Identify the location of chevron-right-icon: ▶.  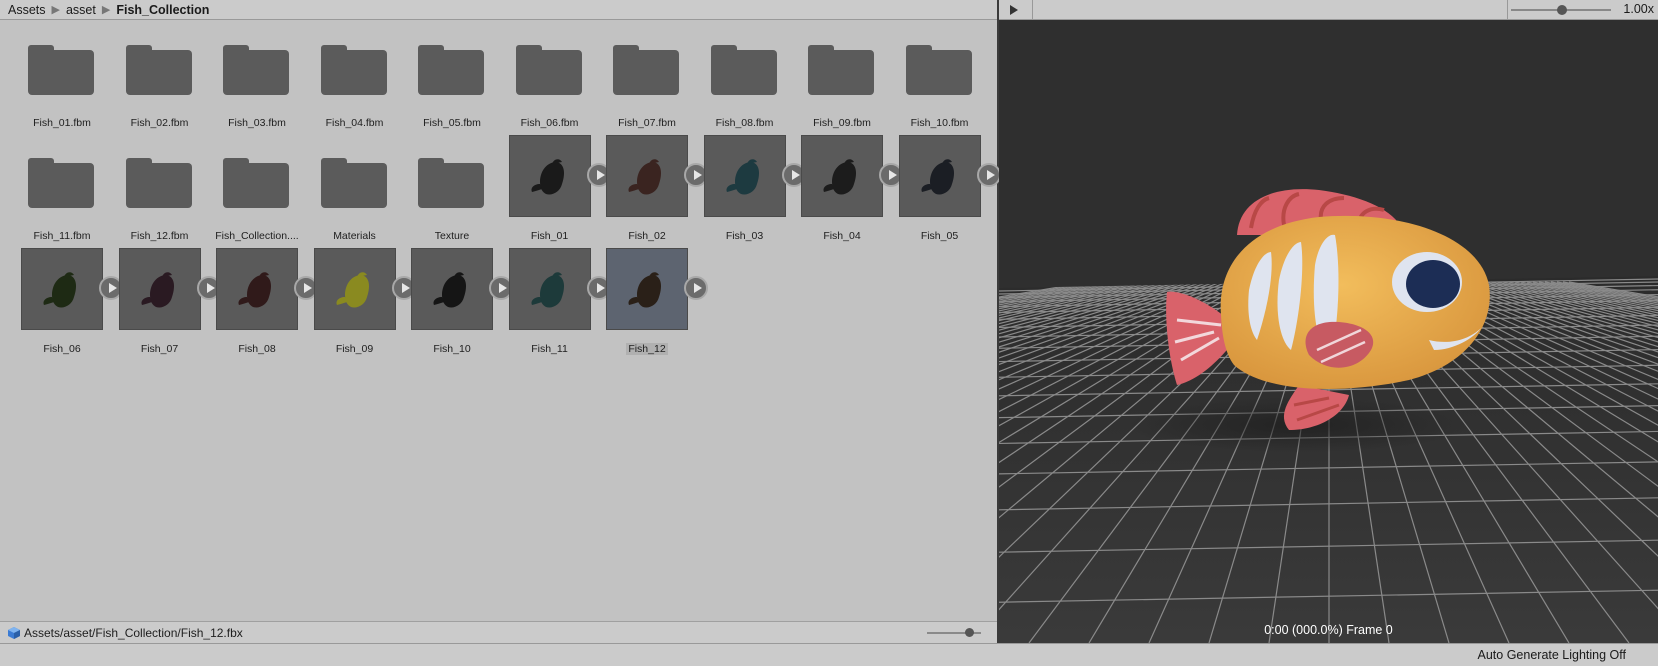
(106, 10).